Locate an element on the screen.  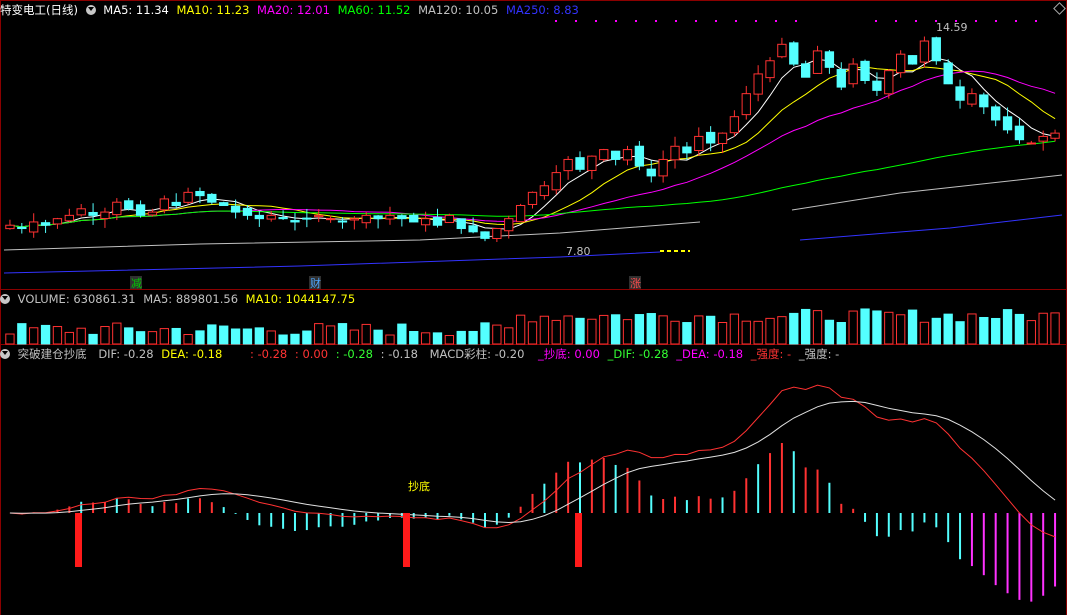
dea2-label: _DEA: -0.18 is located at coordinates (710, 354).